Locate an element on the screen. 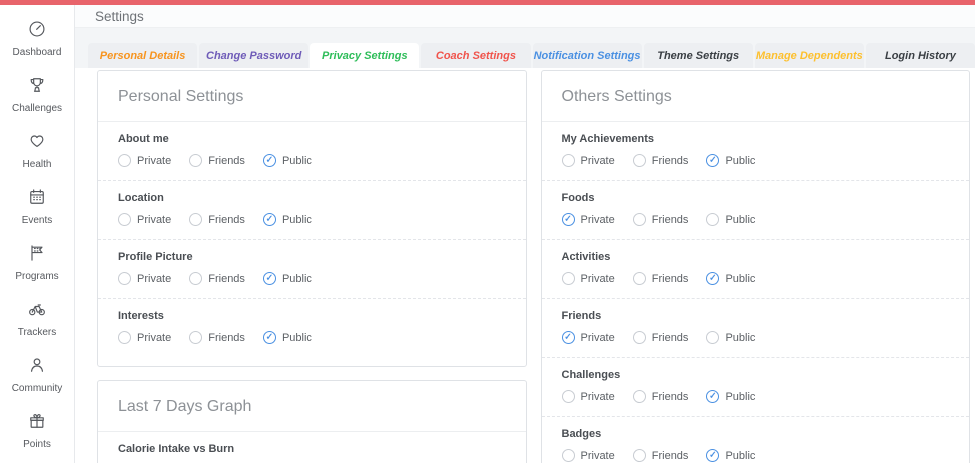 The image size is (975, 463). tab-theme-settings: Theme Settings is located at coordinates (698, 55).